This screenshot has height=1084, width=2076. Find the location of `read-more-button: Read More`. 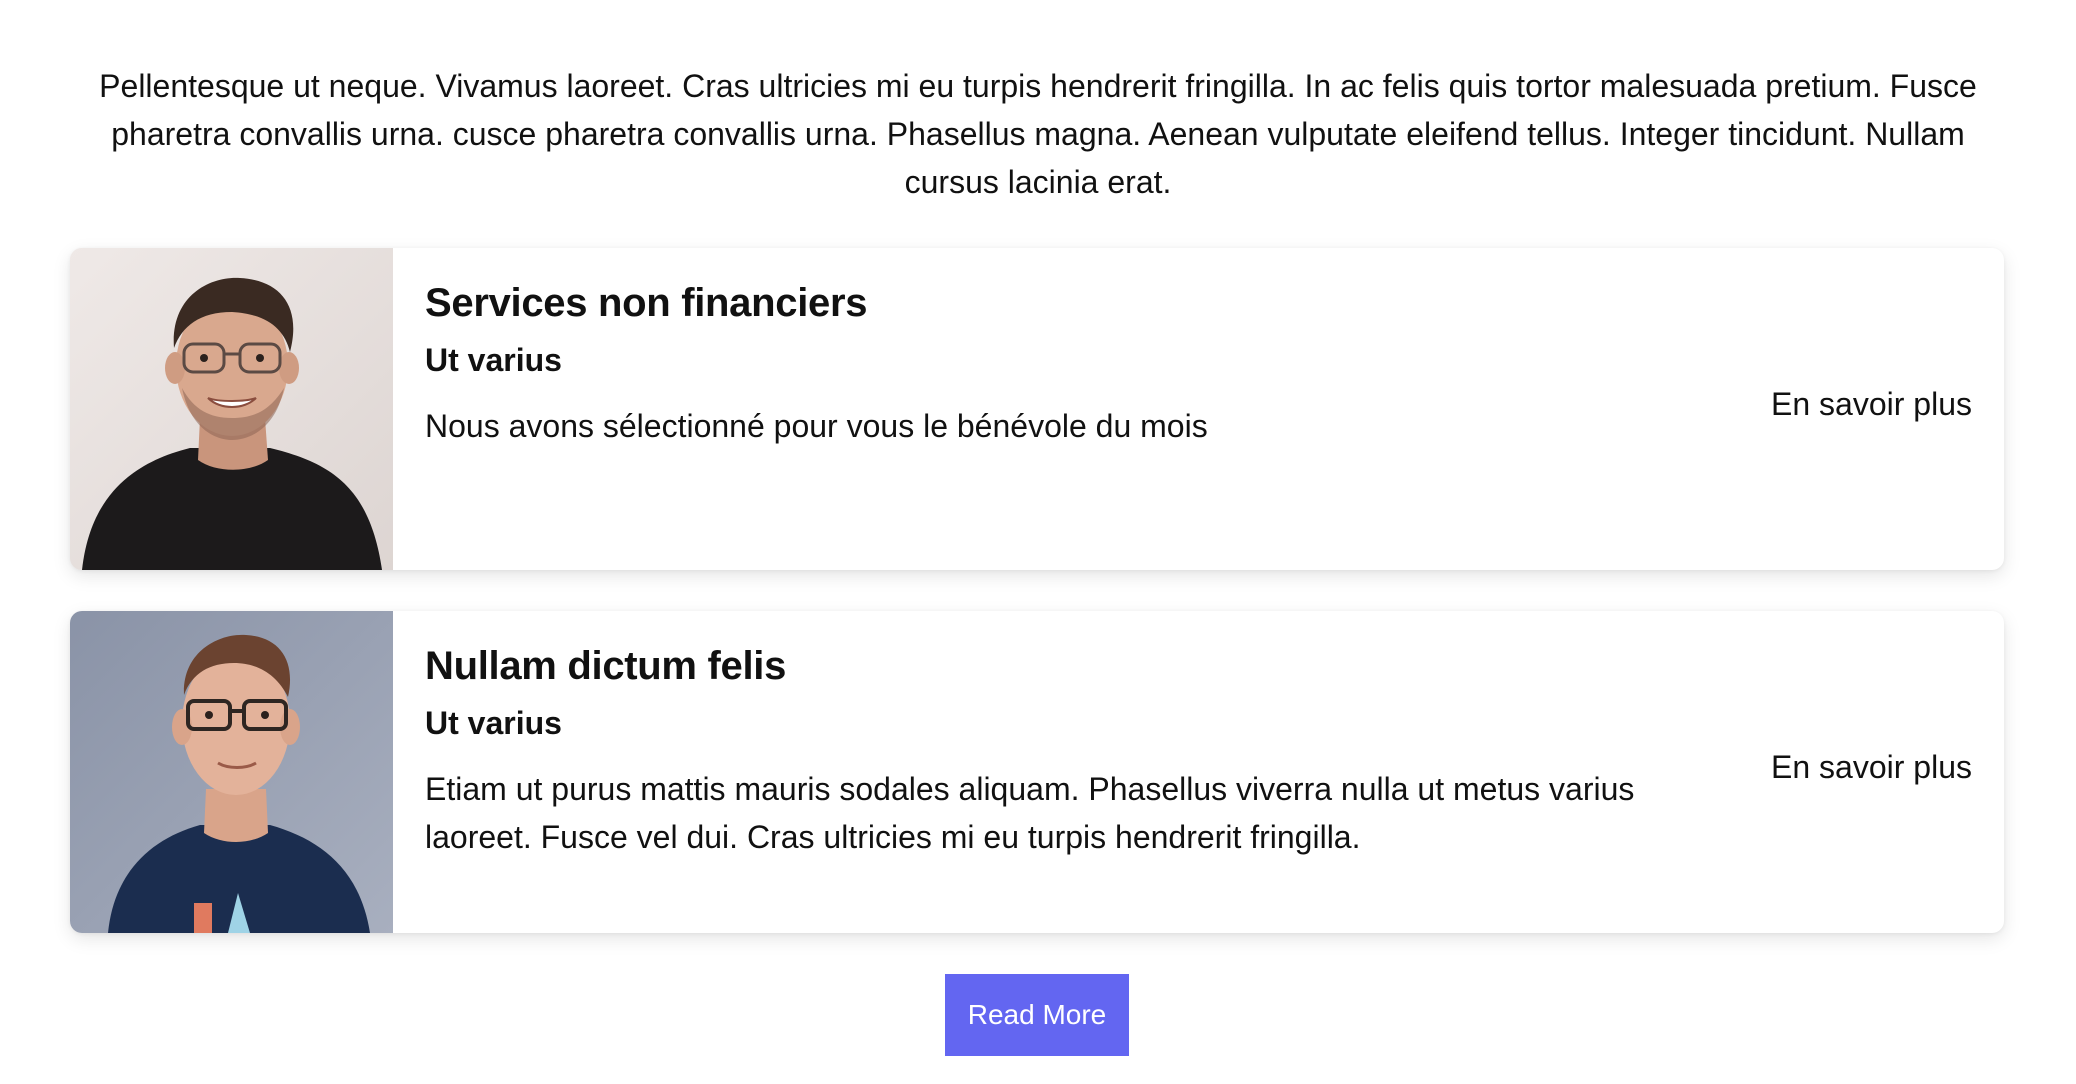

read-more-button: Read More is located at coordinates (1037, 1015).